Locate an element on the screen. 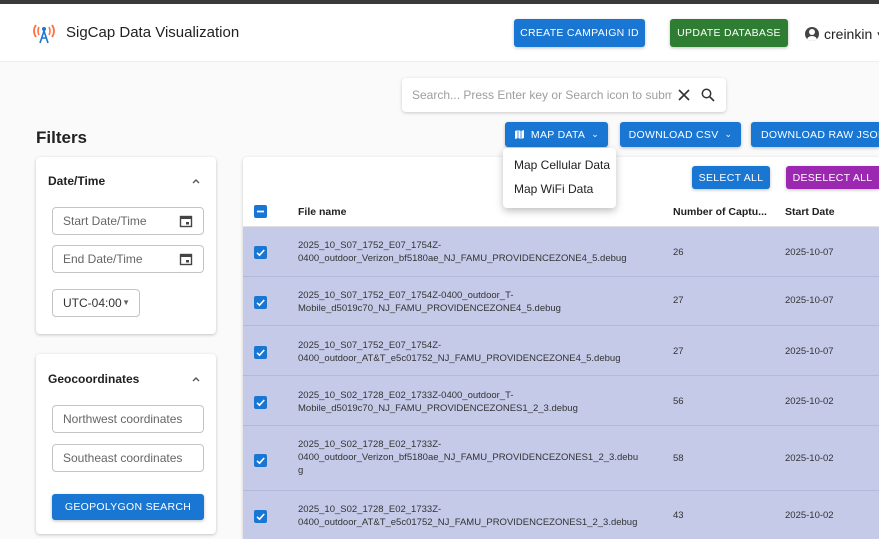 Image resolution: width=879 pixels, height=539 pixels. account-circle-icon is located at coordinates (812, 34).